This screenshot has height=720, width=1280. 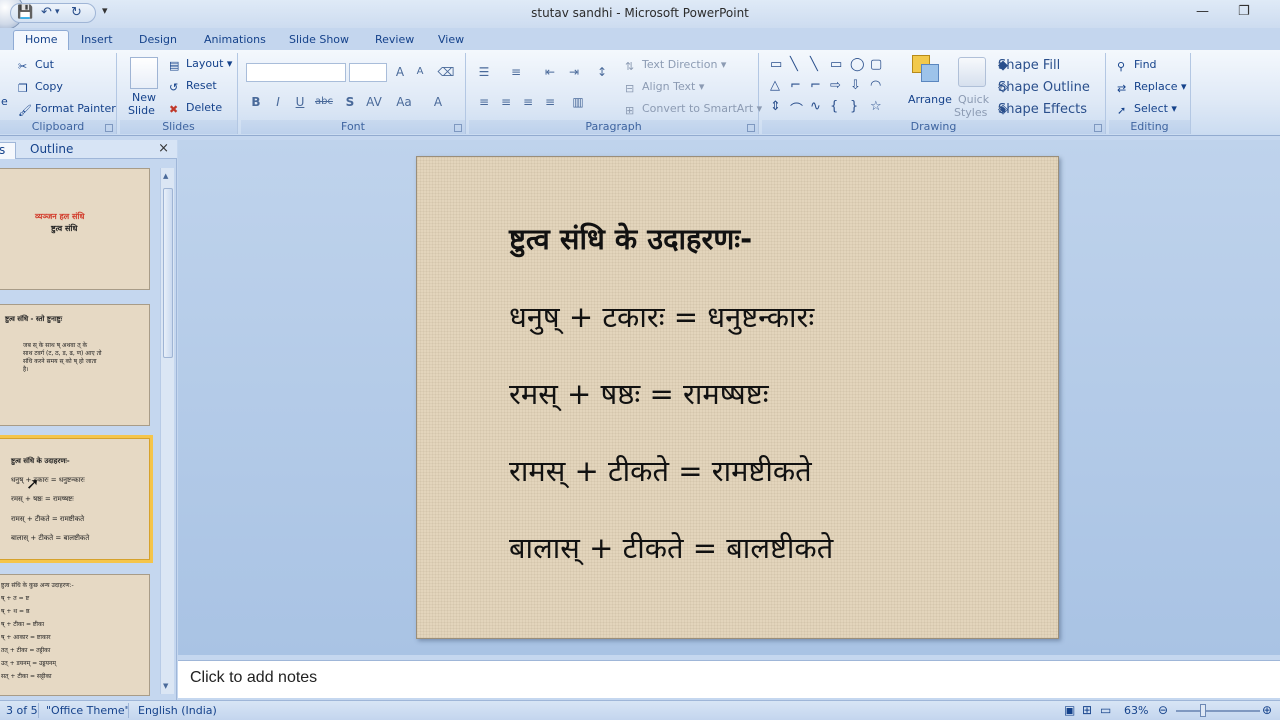 I want to click on normal-view-icon: ▣, so click(x=1069, y=710).